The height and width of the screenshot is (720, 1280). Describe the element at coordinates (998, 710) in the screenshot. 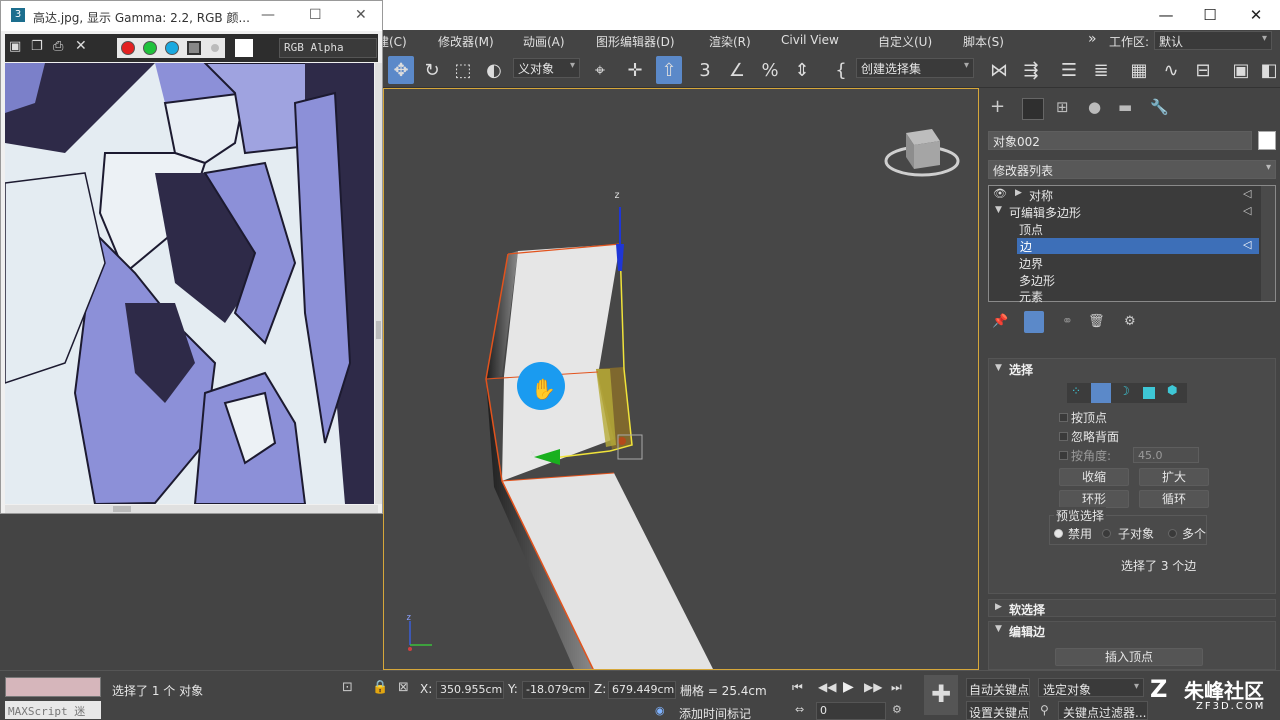

I see `set-key-mode-button: 设置关键点` at that location.